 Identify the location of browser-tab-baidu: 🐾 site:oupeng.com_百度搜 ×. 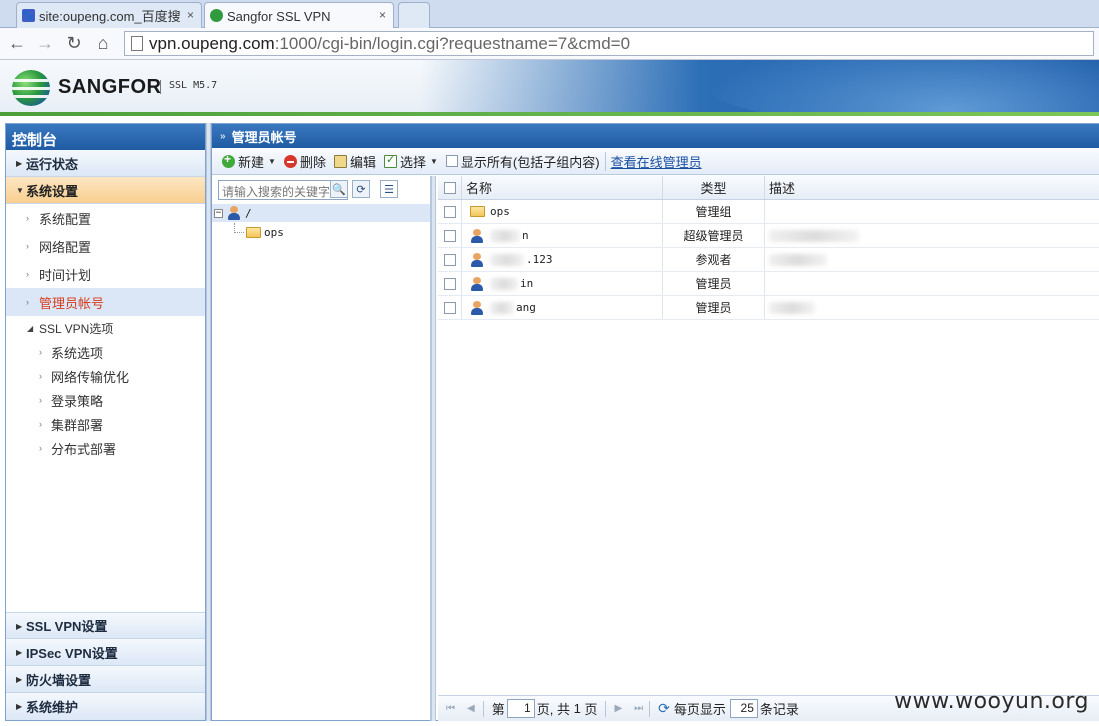
(109, 15).